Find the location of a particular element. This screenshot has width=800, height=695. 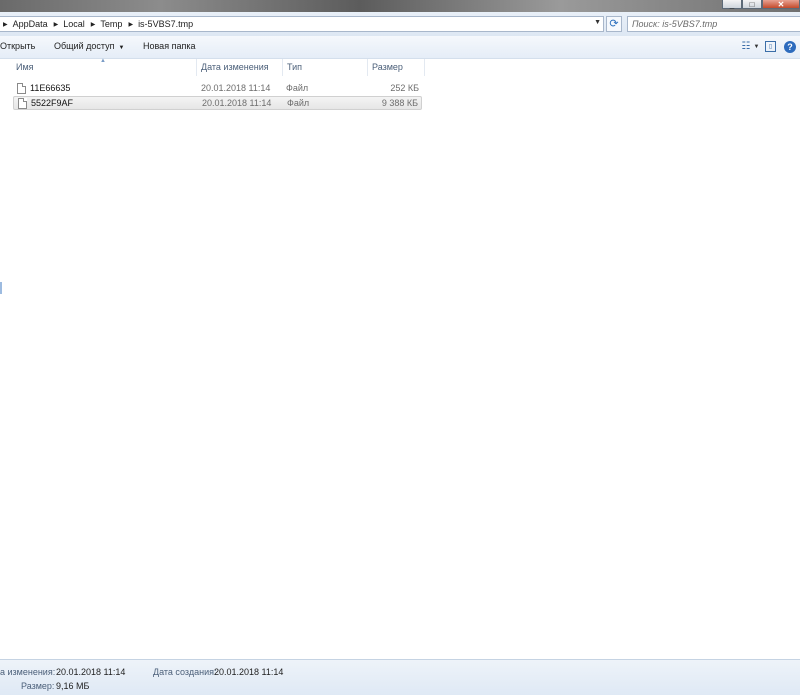

column-headers: ▲ Имя Дата изменения Тип Размер is located at coordinates (212, 67).